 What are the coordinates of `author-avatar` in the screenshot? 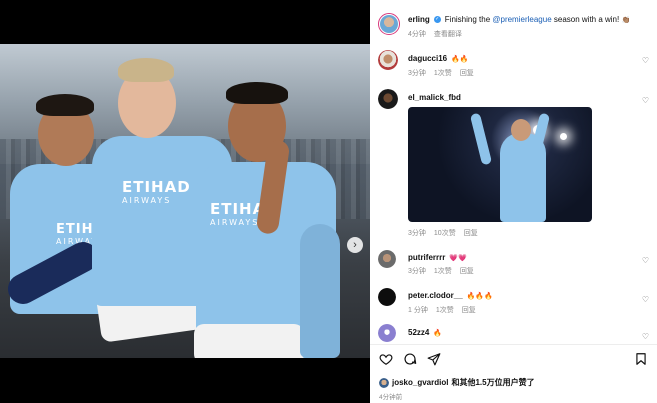 It's located at (389, 24).